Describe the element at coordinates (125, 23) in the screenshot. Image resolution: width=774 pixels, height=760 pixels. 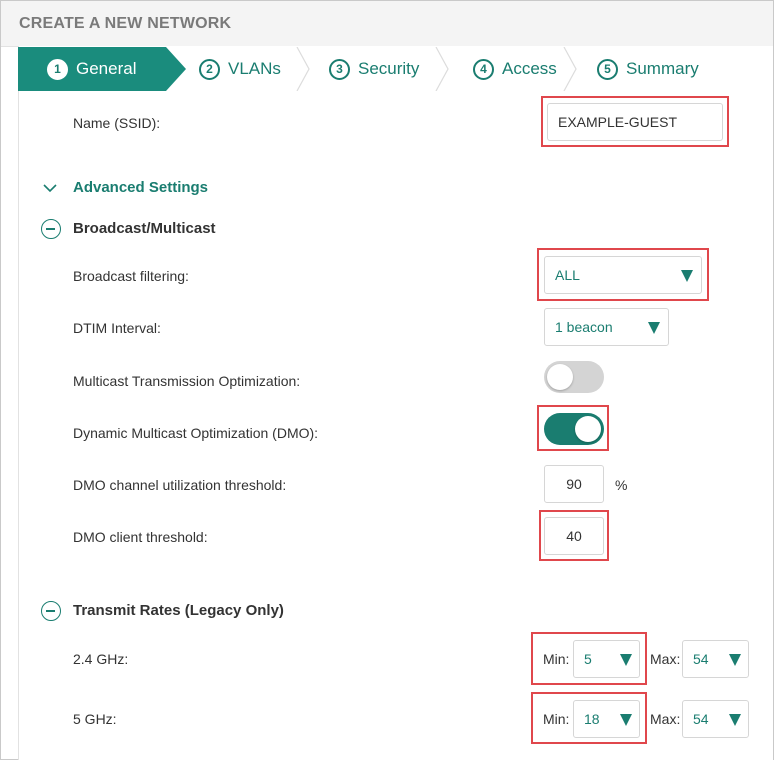
I see `page-title: CREATE A NEW NETWORK` at that location.